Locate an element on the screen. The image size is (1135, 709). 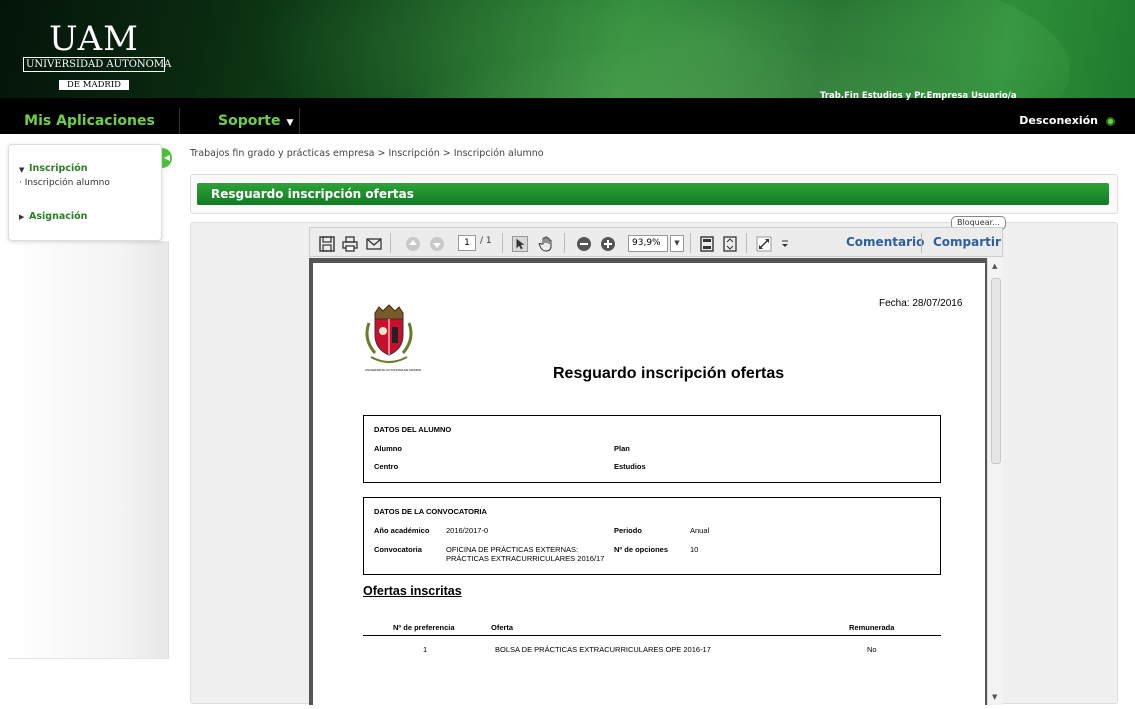
scroll-down-icon: ▼ is located at coordinates (994, 697).